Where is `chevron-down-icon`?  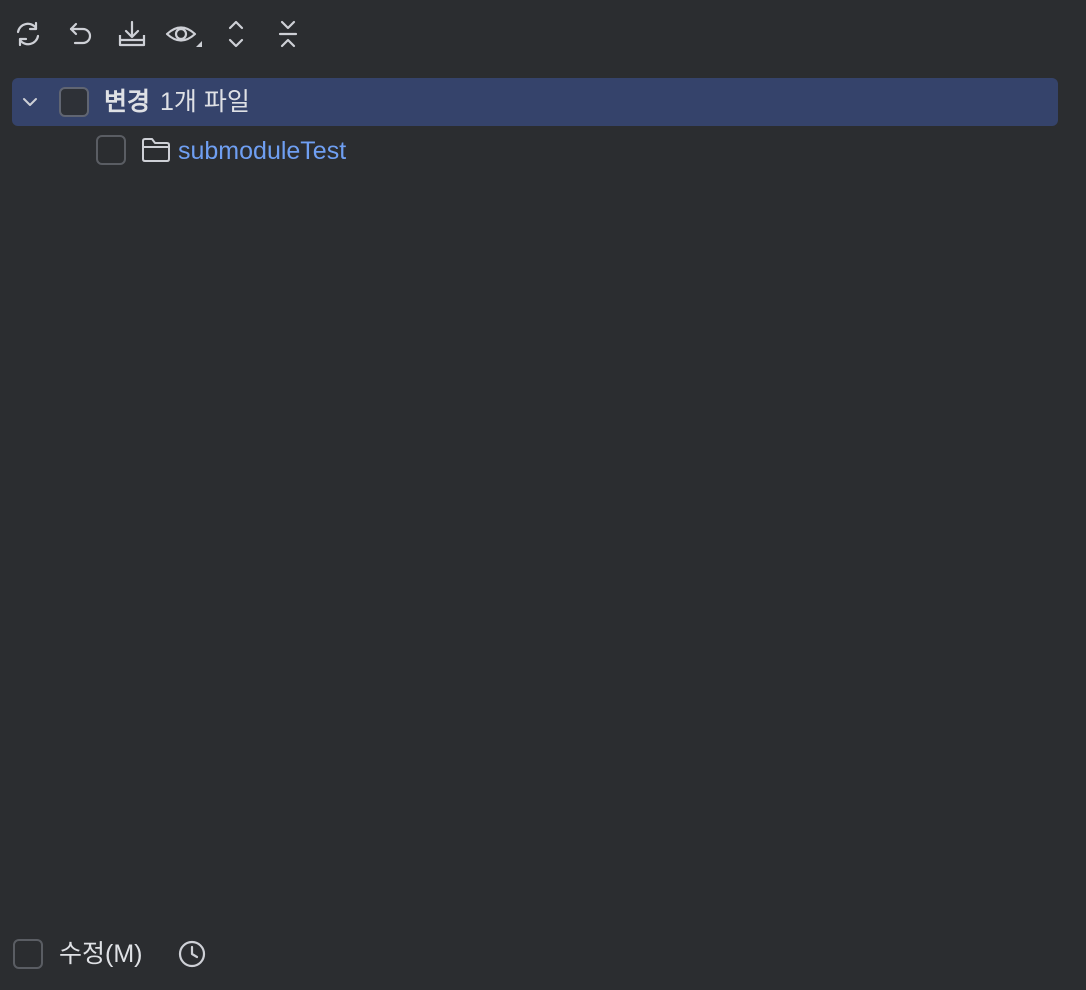 chevron-down-icon is located at coordinates (30, 102).